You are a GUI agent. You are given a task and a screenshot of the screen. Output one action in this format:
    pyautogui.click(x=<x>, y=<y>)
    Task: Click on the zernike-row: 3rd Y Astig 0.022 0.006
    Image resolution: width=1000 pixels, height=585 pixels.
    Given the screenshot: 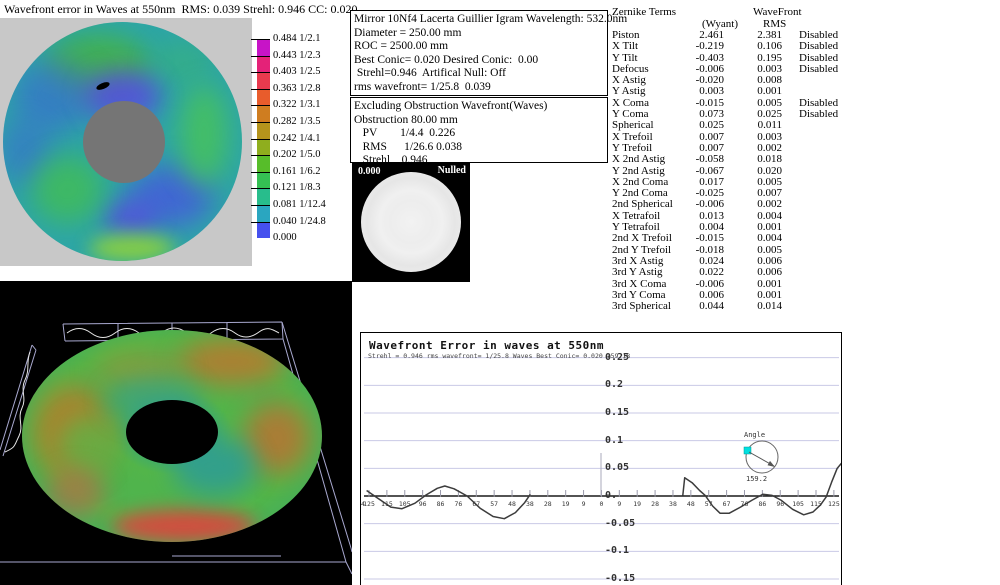 What is the action you would take?
    pyautogui.click(x=737, y=272)
    